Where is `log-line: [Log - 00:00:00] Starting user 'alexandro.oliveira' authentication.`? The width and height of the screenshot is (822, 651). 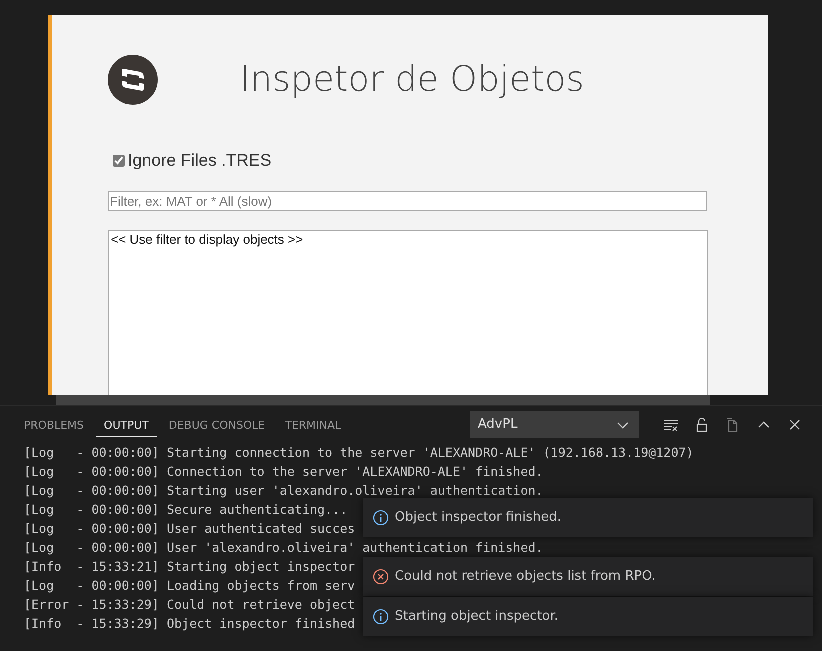 log-line: [Log - 00:00:00] Starting user 'alexandro.oliveira' authentication. is located at coordinates (284, 490).